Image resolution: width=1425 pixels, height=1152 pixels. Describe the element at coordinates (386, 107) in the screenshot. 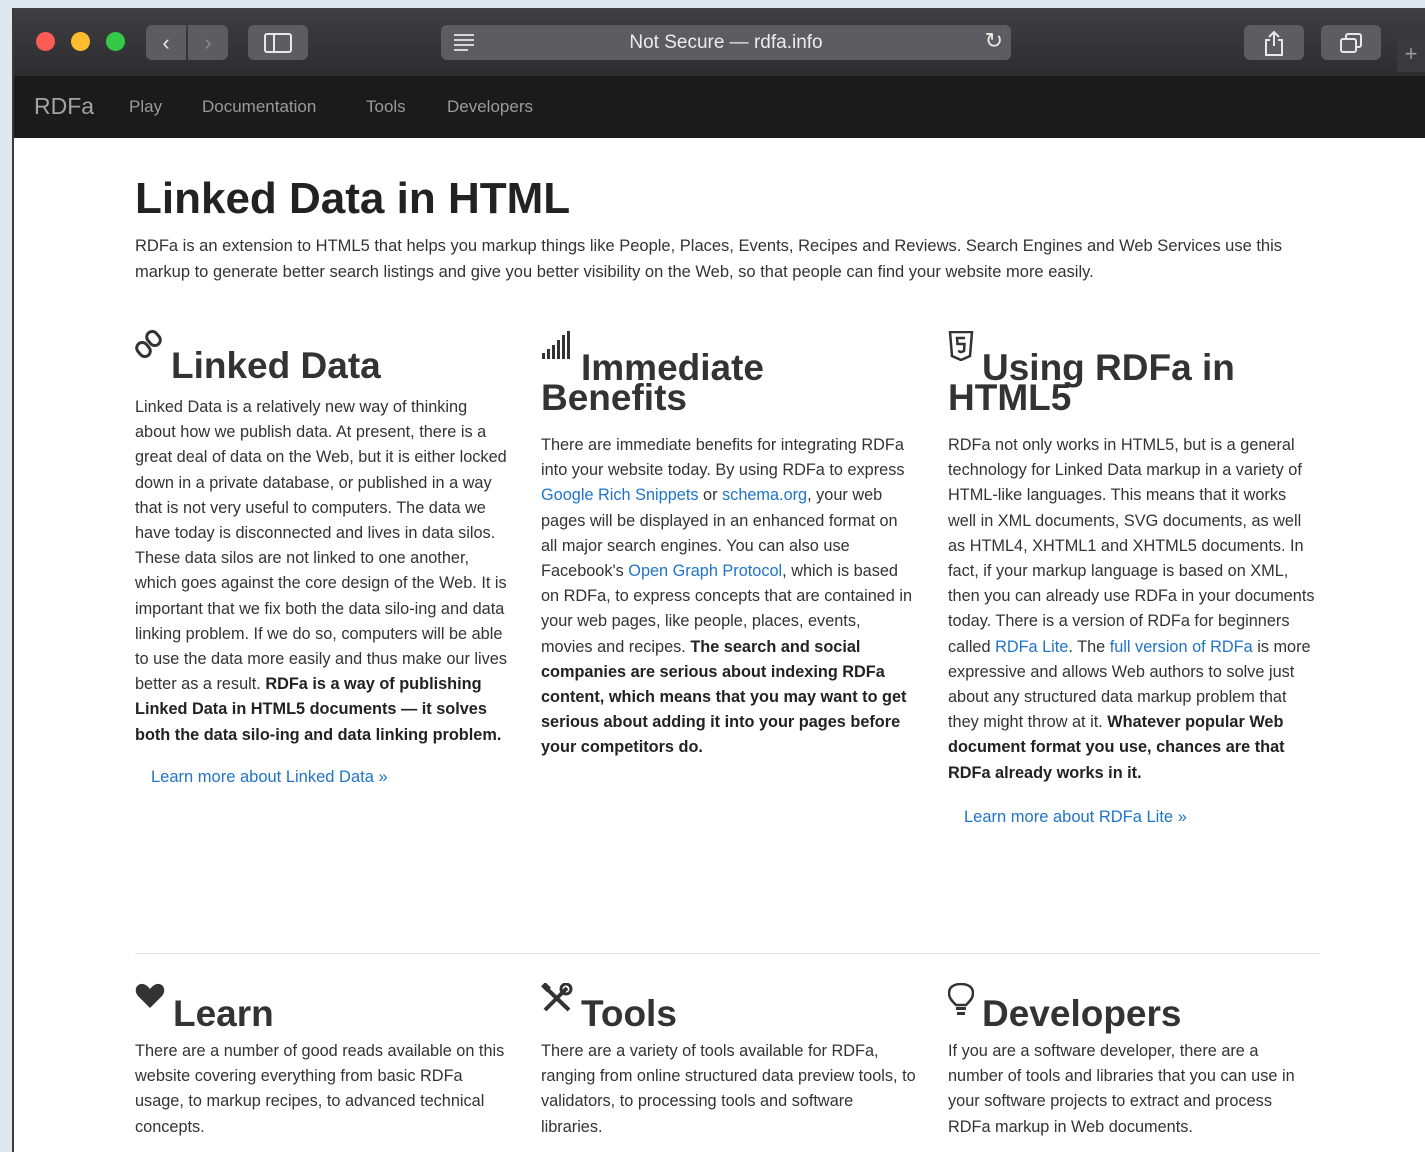

I see `nav-link-tools: Tools` at that location.